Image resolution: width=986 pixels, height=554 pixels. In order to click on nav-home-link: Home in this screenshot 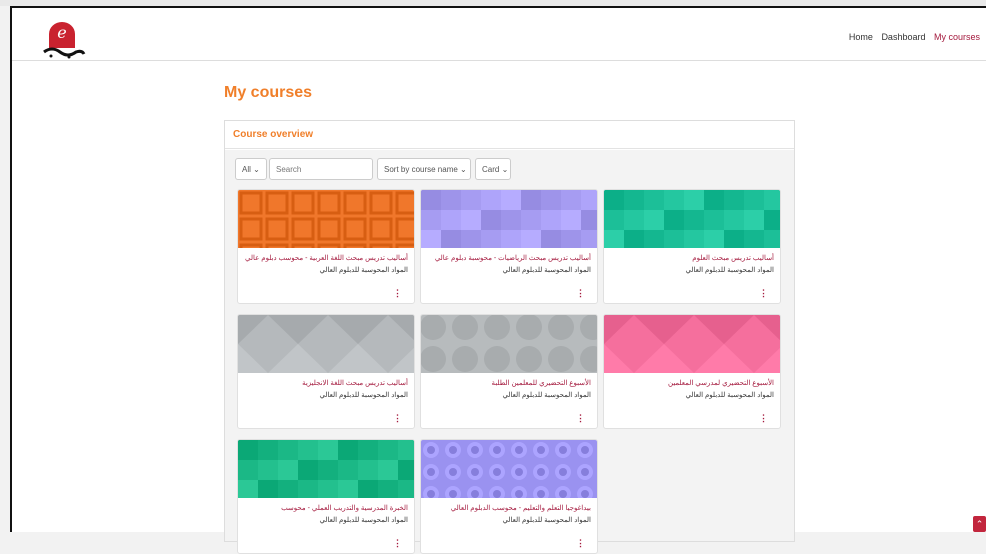, I will do `click(861, 37)`.